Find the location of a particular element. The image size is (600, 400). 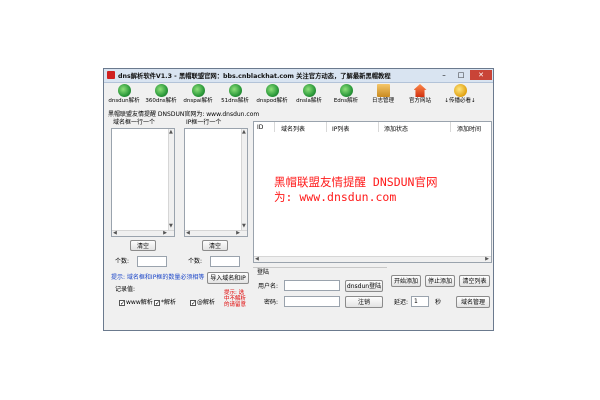

column-header-id: ID is located at coordinates (260, 127).